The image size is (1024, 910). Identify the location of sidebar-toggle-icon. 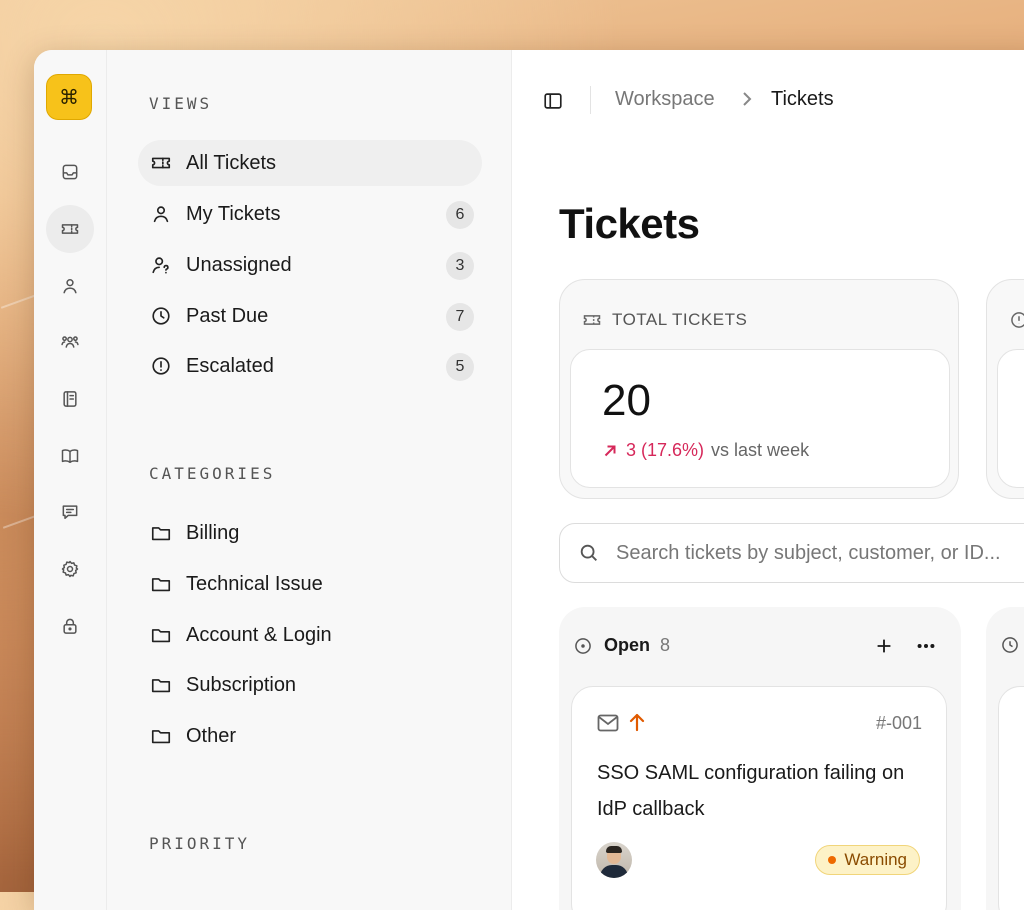
(553, 101).